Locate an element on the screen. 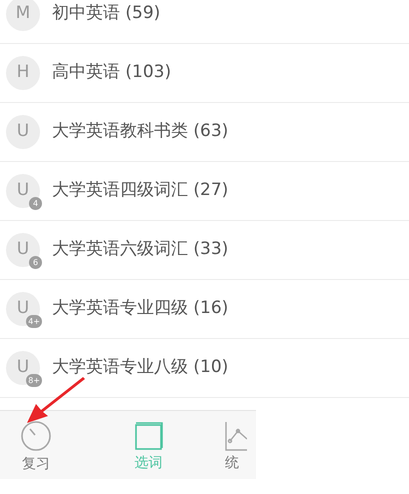 The image size is (409, 494). arrow-drawing is located at coordinates (56, 400).